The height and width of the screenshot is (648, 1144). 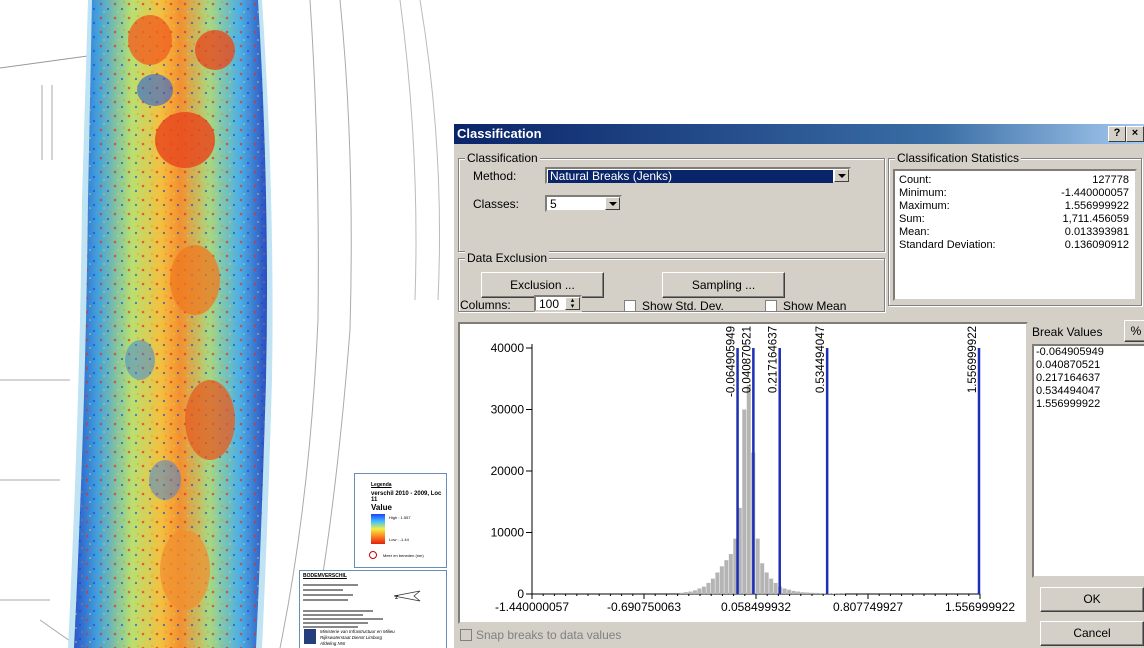 What do you see at coordinates (507, 258) in the screenshot?
I see `data-exclusion-group-title: Data Exclusion` at bounding box center [507, 258].